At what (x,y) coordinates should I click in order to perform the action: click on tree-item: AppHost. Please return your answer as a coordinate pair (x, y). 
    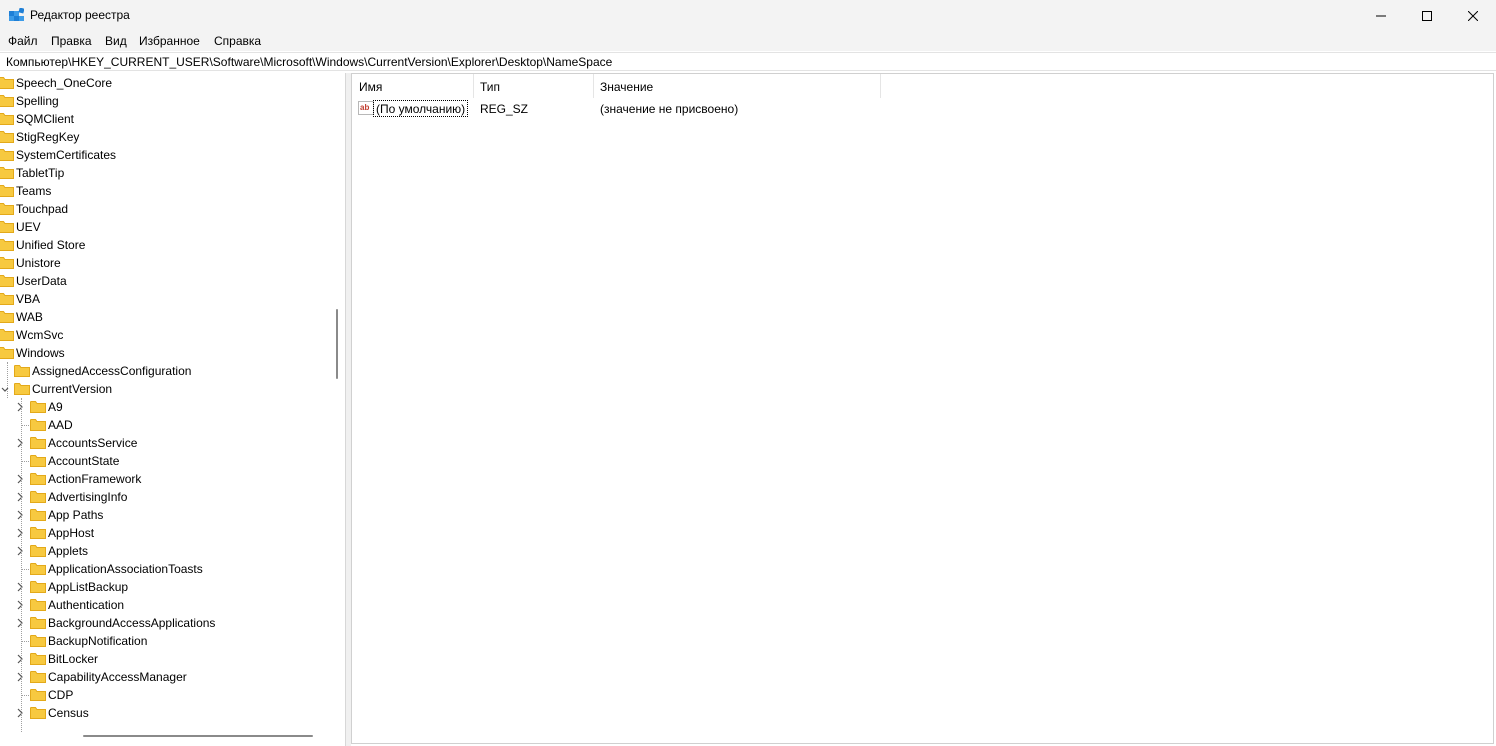
    Looking at the image, I should click on (165, 533).